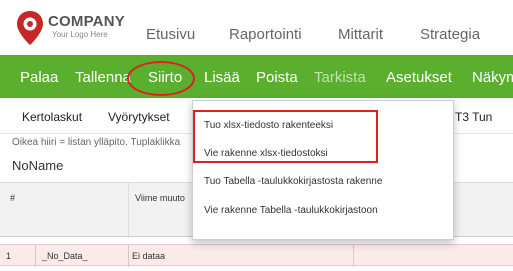 This screenshot has height=271, width=513. What do you see at coordinates (139, 117) in the screenshot?
I see `tab-vyorytykset: Vyörytykset` at bounding box center [139, 117].